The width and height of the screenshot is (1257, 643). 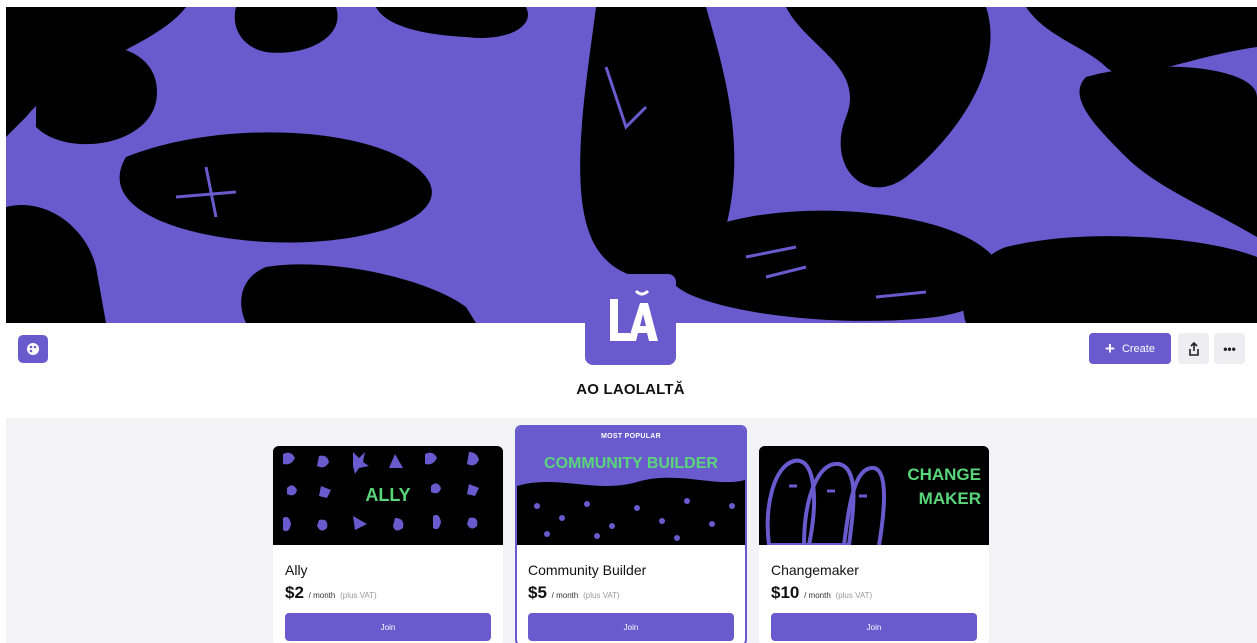 What do you see at coordinates (874, 593) in the screenshot?
I see `tier-price: $10 / month (plus VAT)` at bounding box center [874, 593].